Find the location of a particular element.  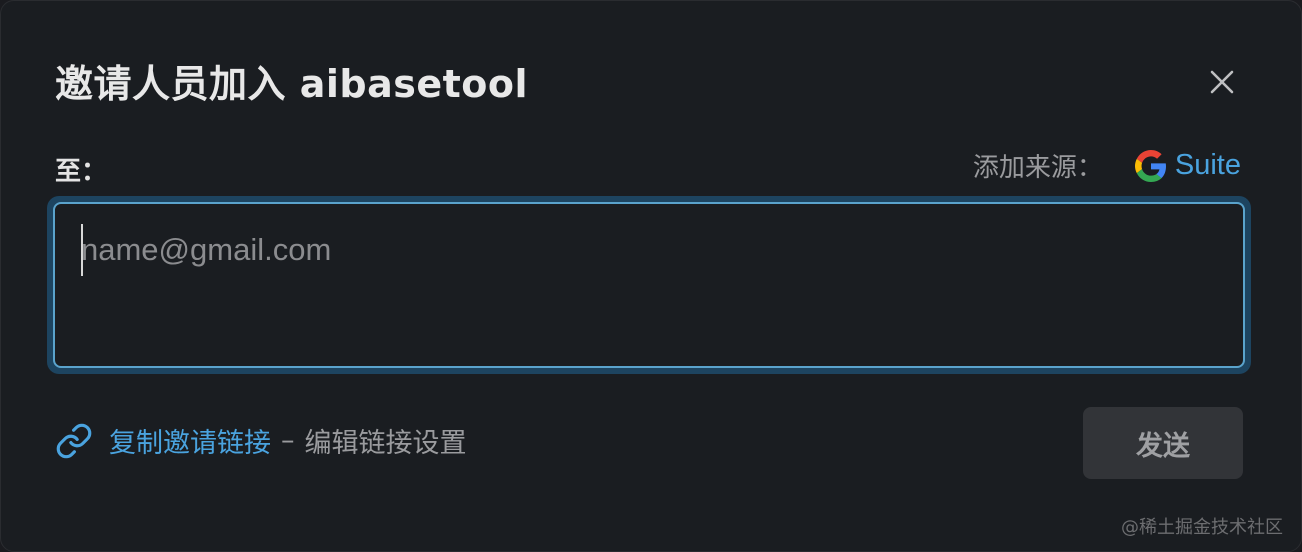

recipient-label: 至： is located at coordinates (81, 172).